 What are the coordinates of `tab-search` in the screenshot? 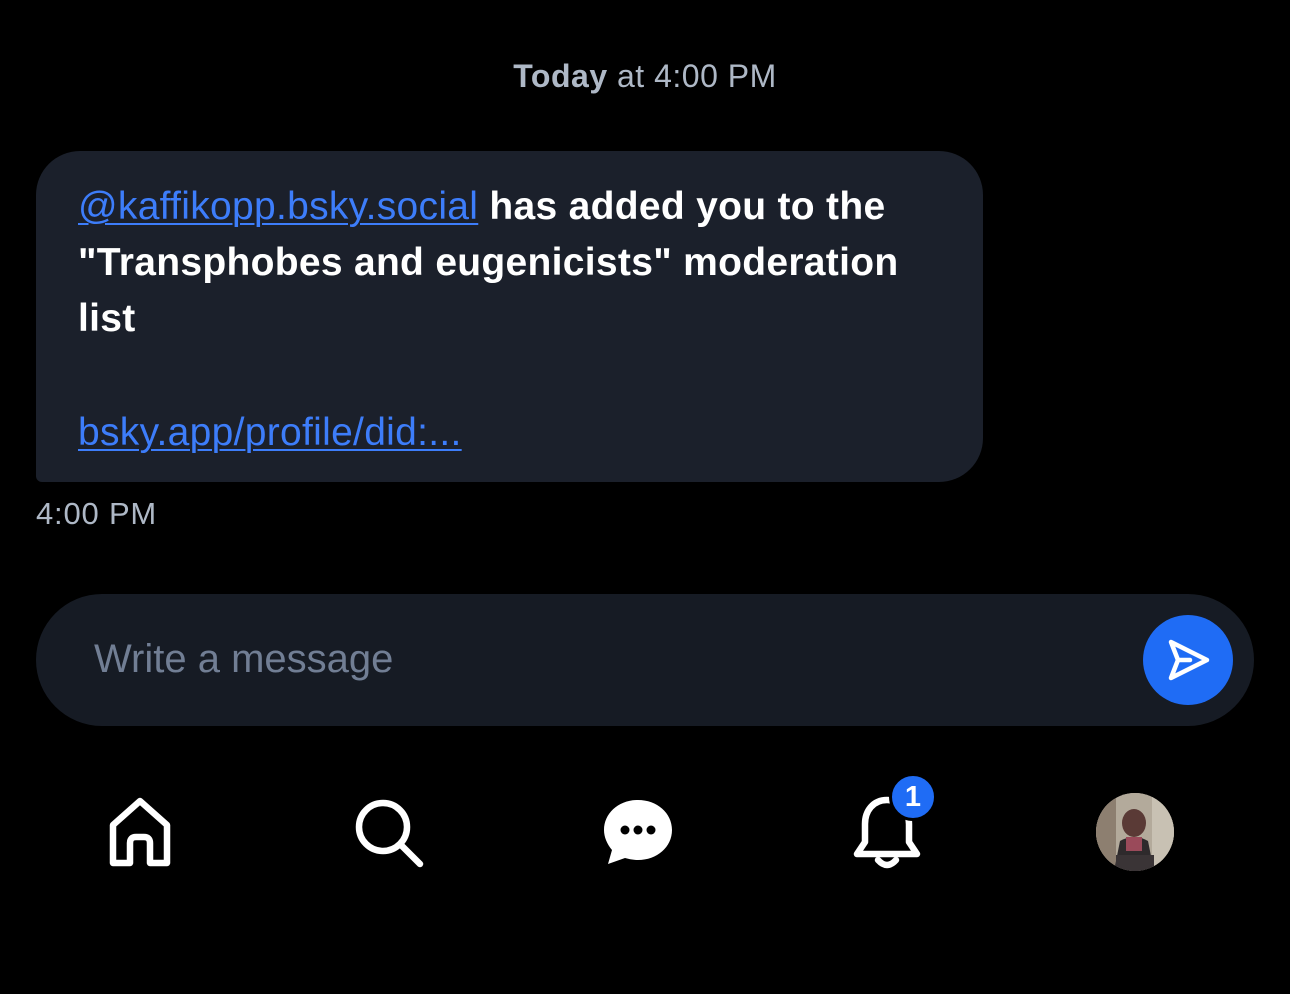 It's located at (388, 832).